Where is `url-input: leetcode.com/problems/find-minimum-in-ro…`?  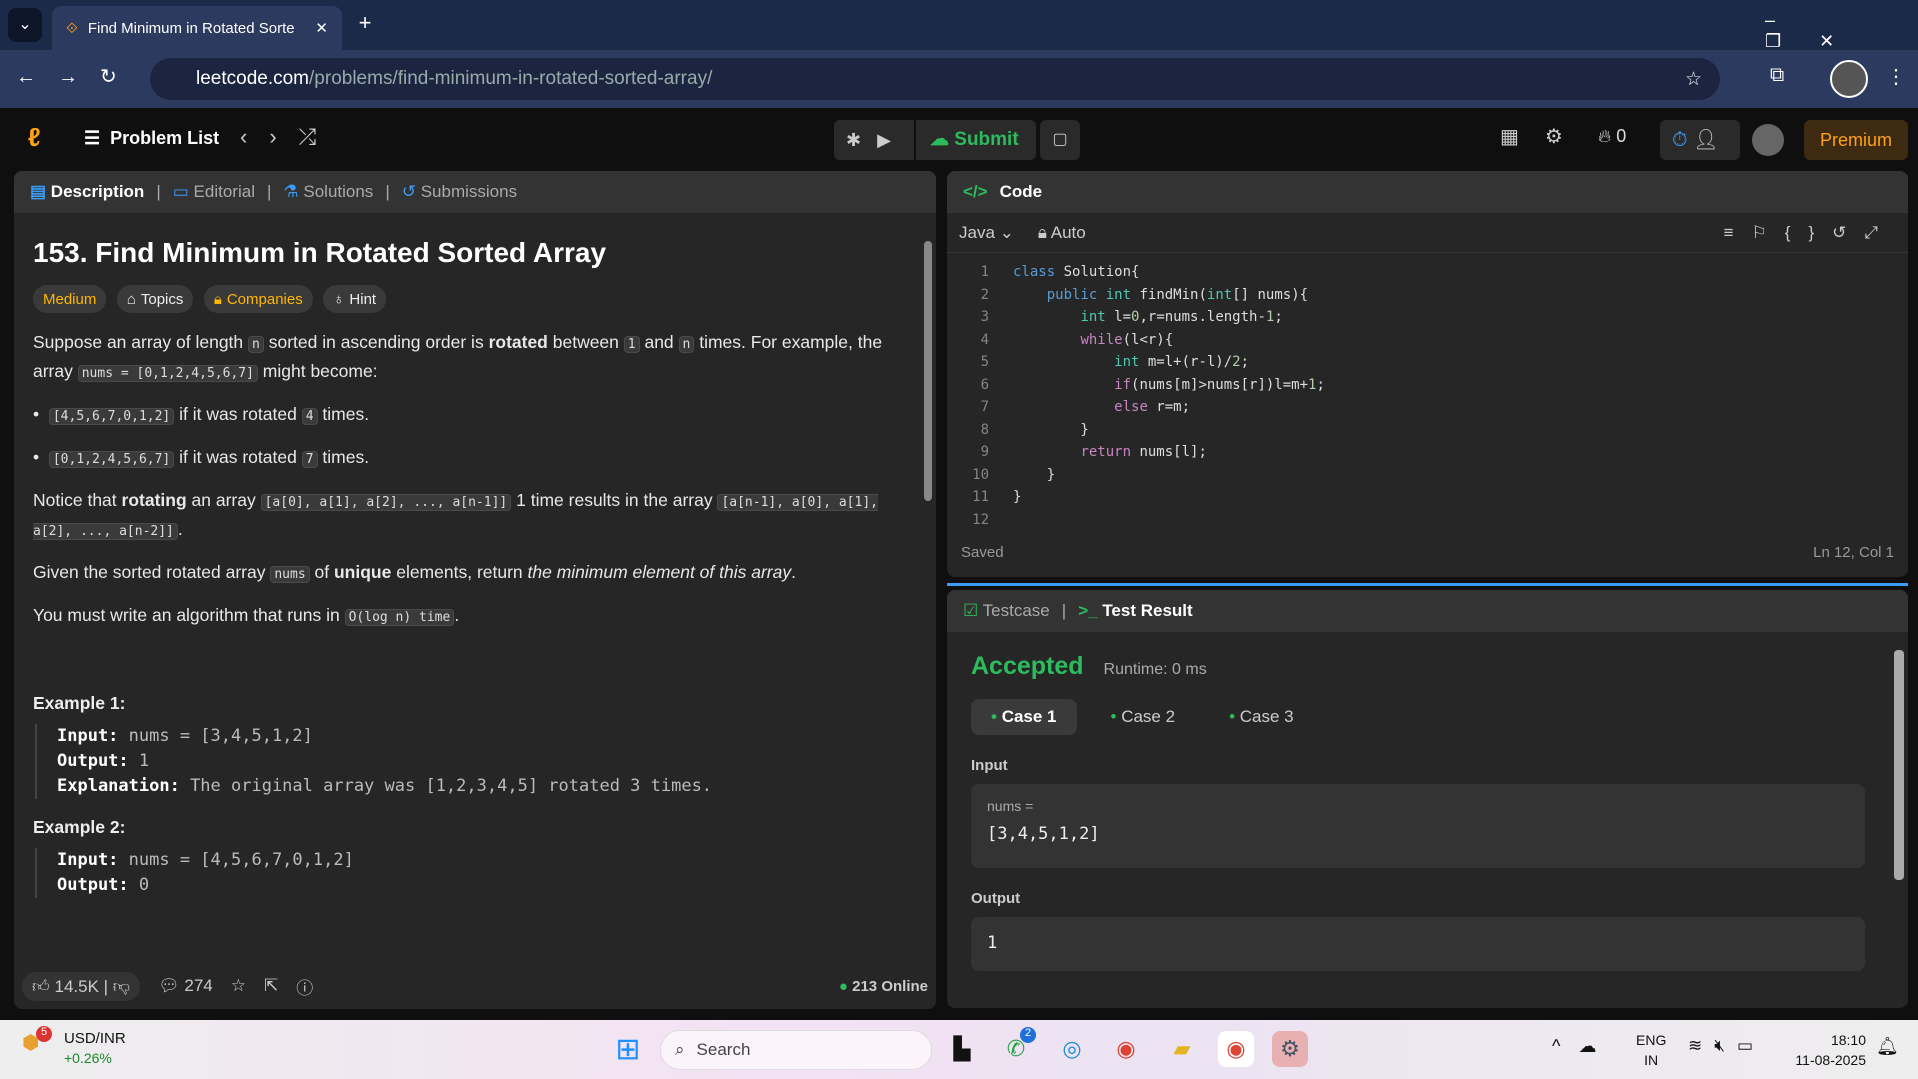
url-input: leetcode.com/problems/find-minimum-in-ro… is located at coordinates (935, 79).